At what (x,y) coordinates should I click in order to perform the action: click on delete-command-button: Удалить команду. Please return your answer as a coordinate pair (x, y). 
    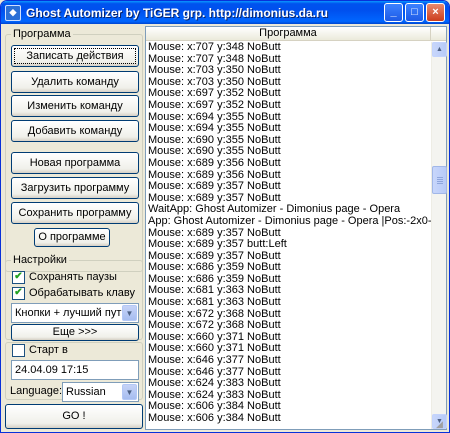
    Looking at the image, I should click on (75, 82).